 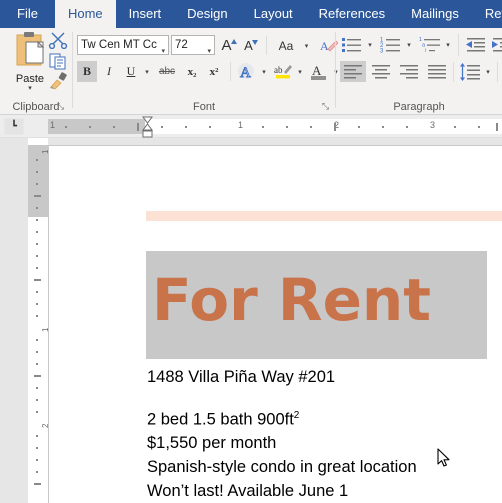 What do you see at coordinates (381, 71) in the screenshot?
I see `align-center-icon` at bounding box center [381, 71].